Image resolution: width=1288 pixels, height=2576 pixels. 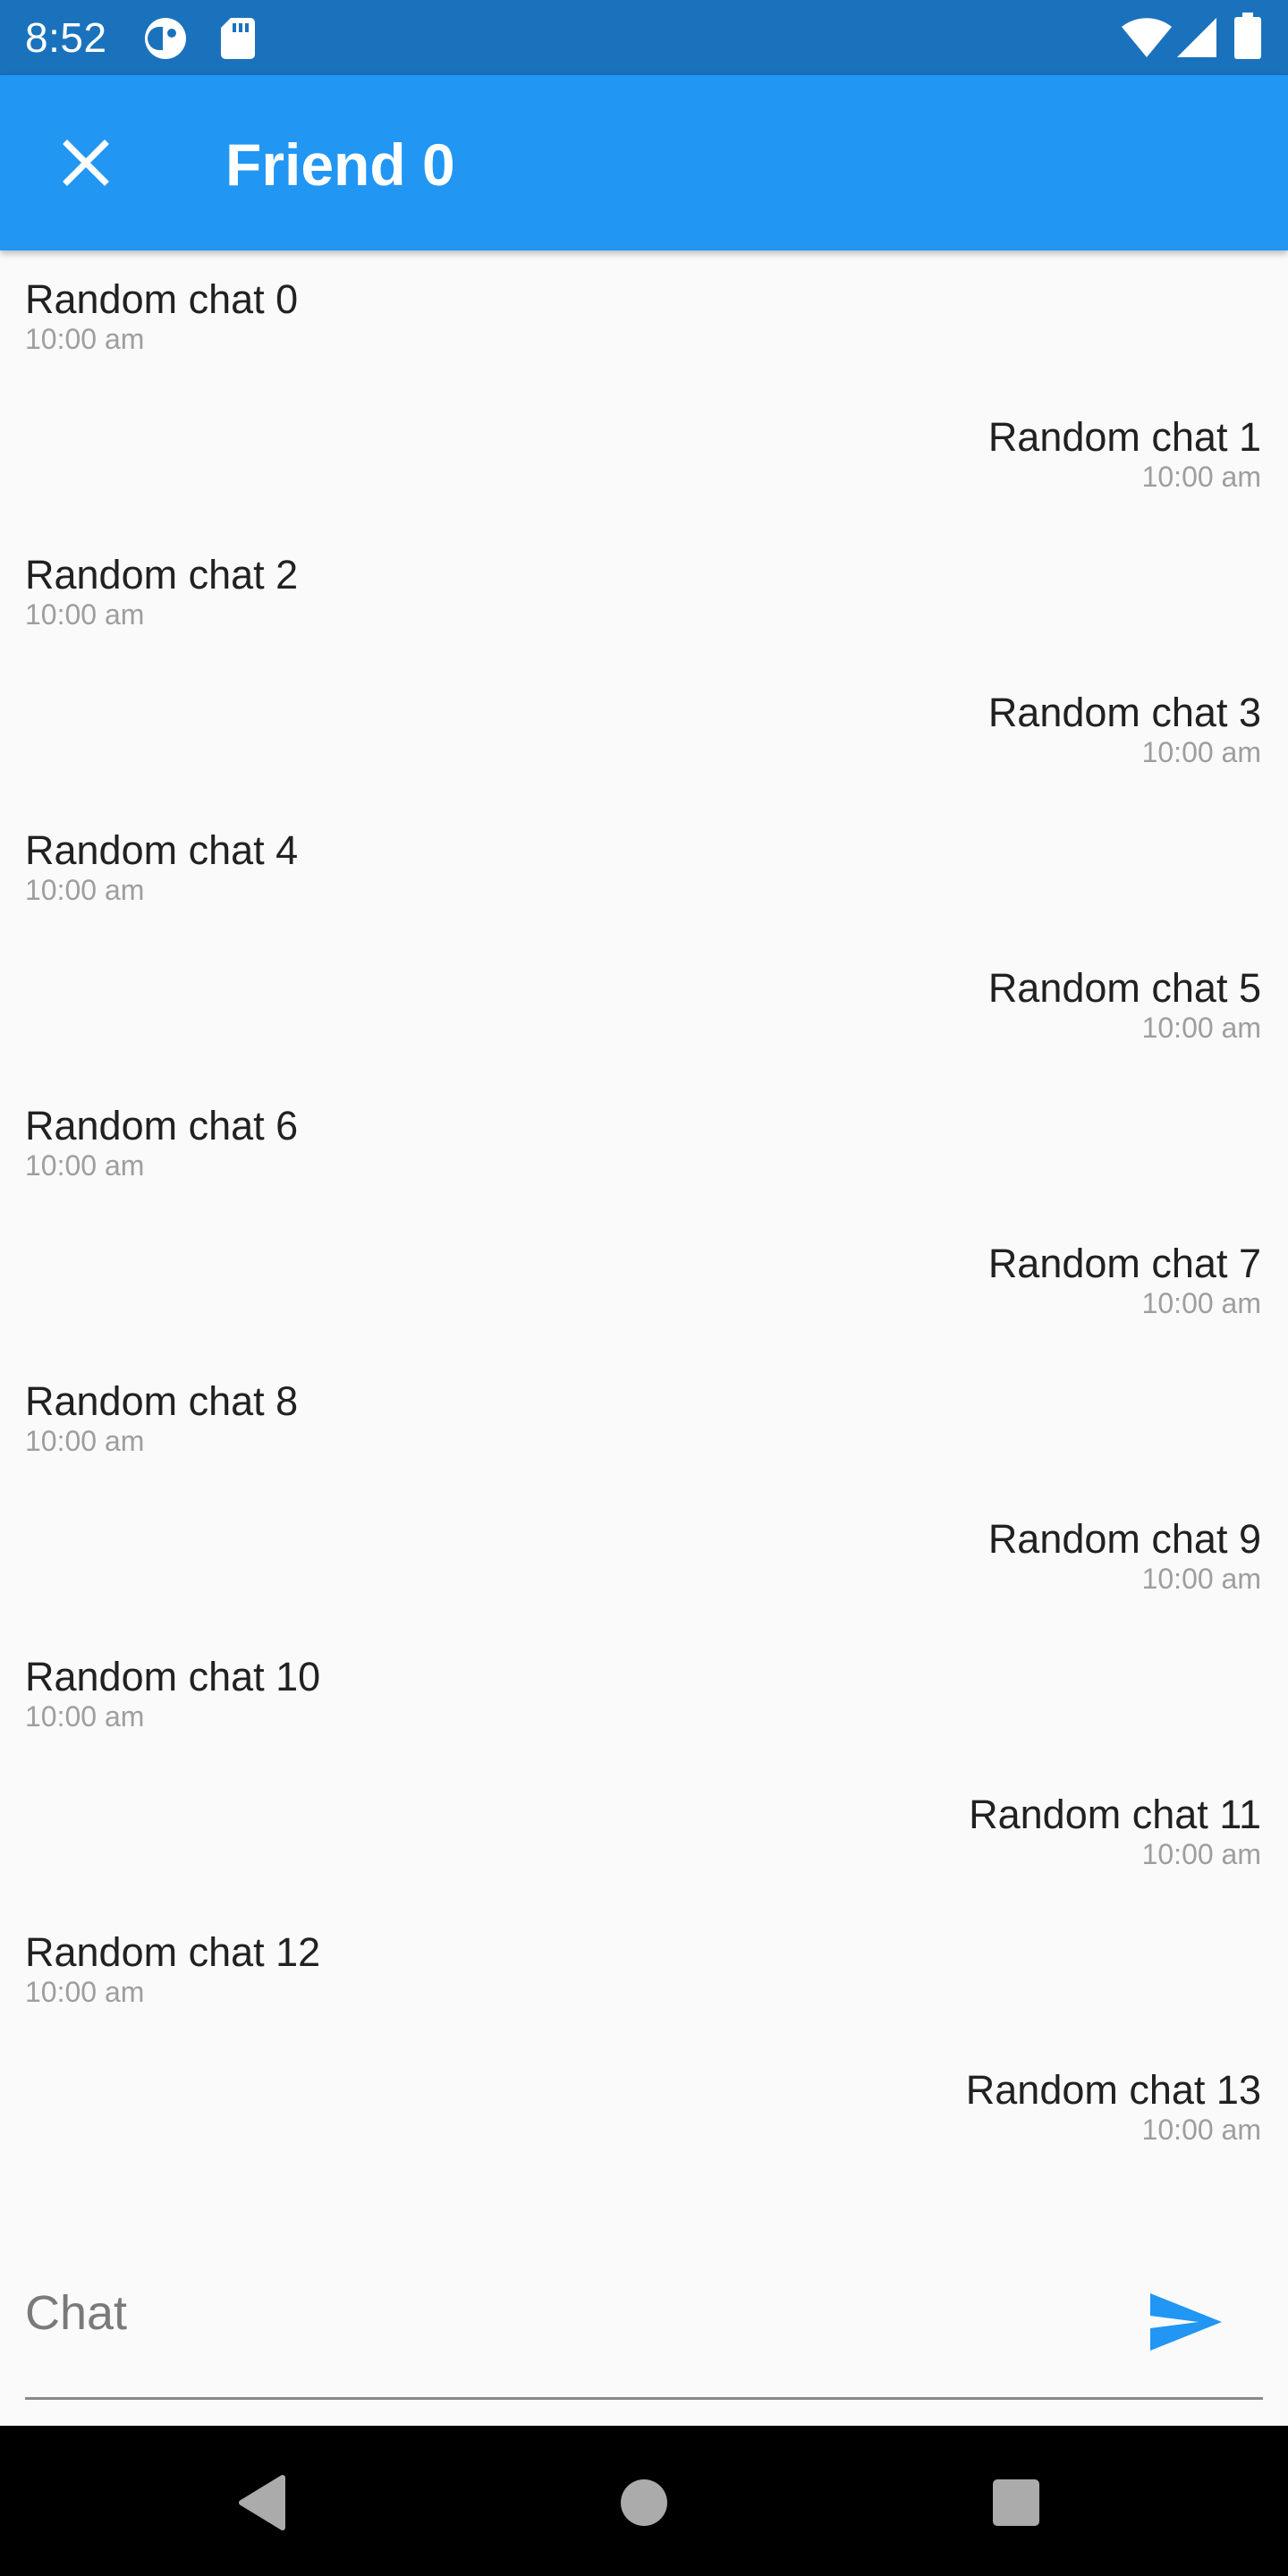 What do you see at coordinates (655, 1969) in the screenshot?
I see `message-item: Random chat 12 10:00 am` at bounding box center [655, 1969].